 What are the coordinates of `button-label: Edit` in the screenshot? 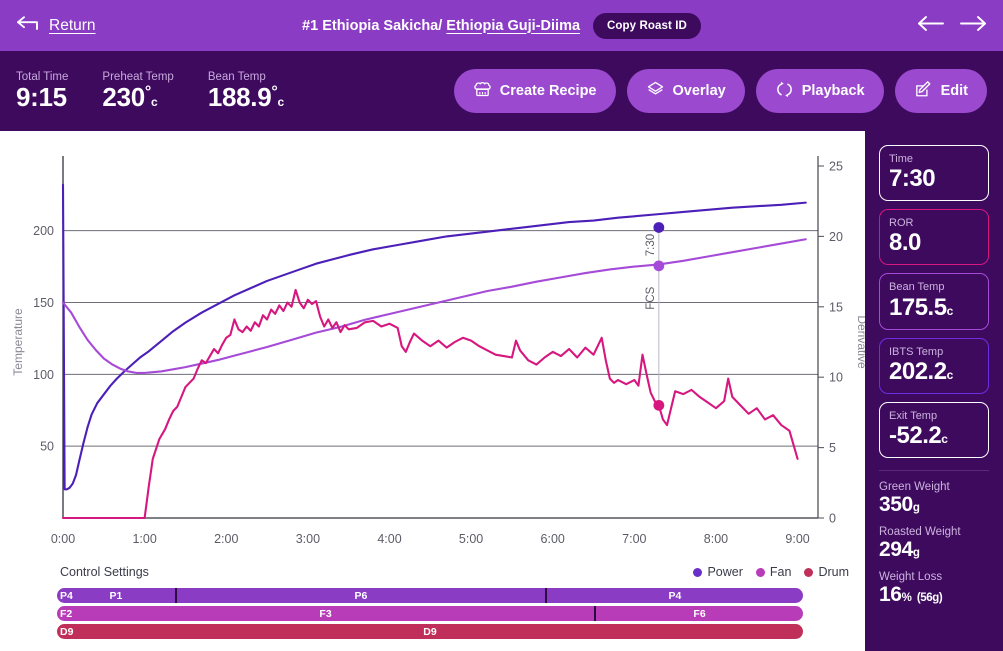 It's located at (954, 91).